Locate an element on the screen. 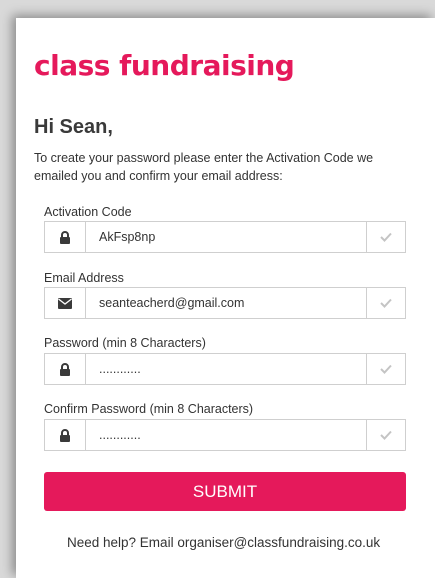 This screenshot has width=435, height=578. email-input is located at coordinates (226, 303).